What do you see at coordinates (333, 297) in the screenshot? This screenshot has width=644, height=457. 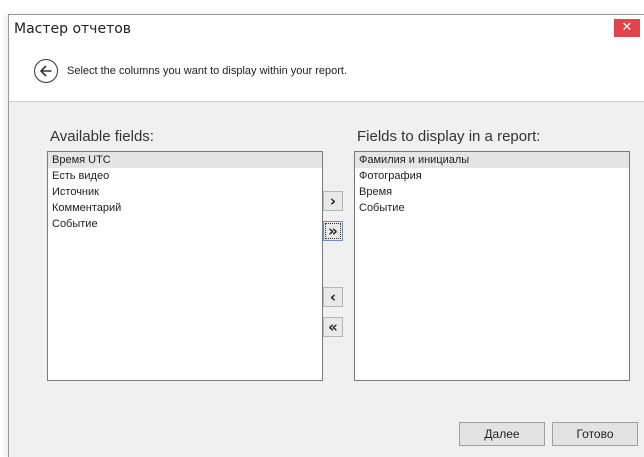 I see `remove-selected-button: ‹` at bounding box center [333, 297].